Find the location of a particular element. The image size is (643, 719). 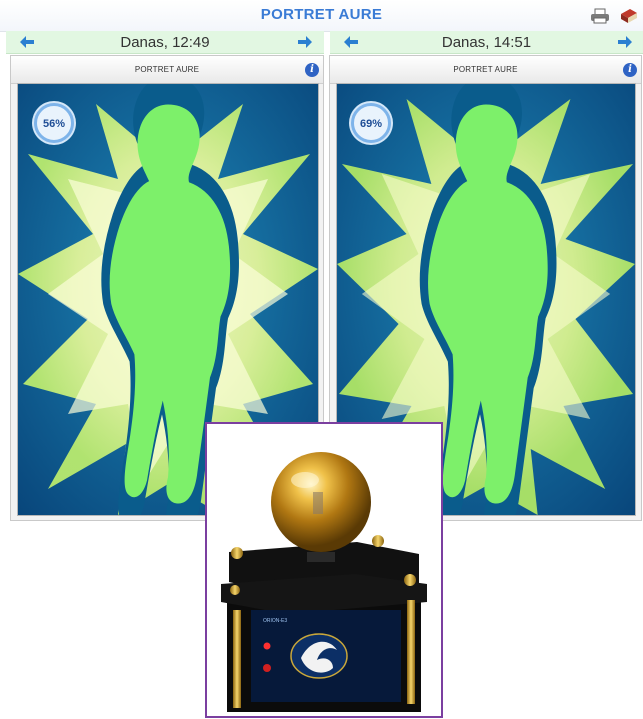

date-nav-left: Danas, 12:49 is located at coordinates (165, 42).